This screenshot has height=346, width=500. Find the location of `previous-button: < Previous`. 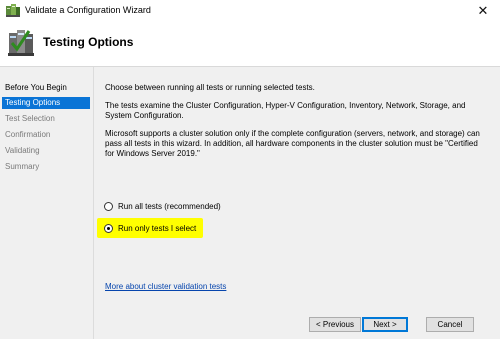

previous-button: < Previous is located at coordinates (335, 324).